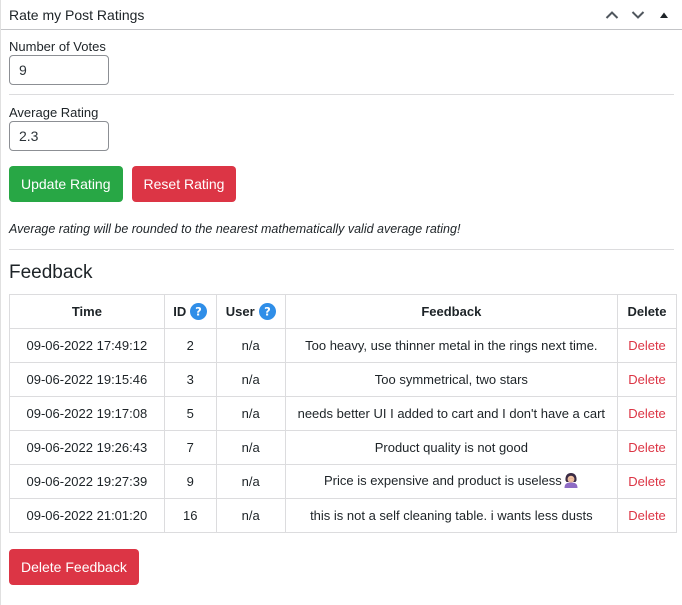  I want to click on header-controls, so click(638, 15).